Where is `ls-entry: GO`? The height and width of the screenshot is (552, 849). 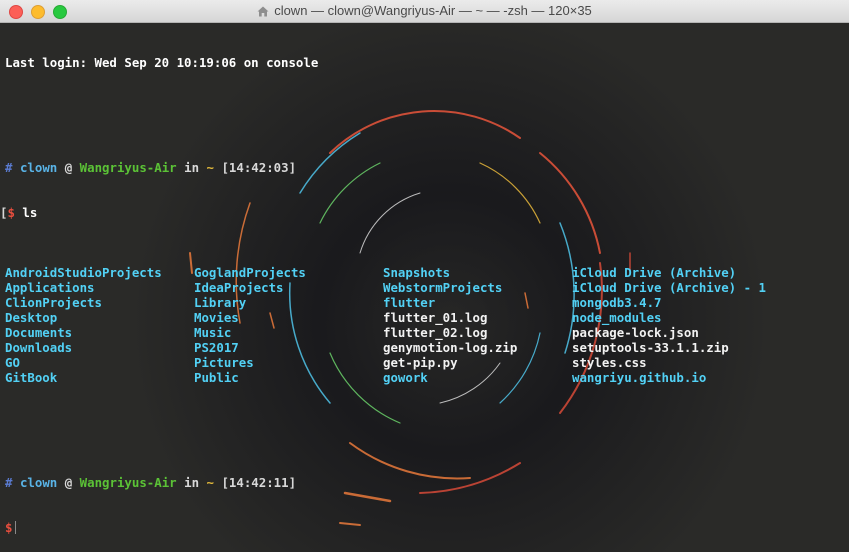
ls-entry: GO is located at coordinates (12, 362).